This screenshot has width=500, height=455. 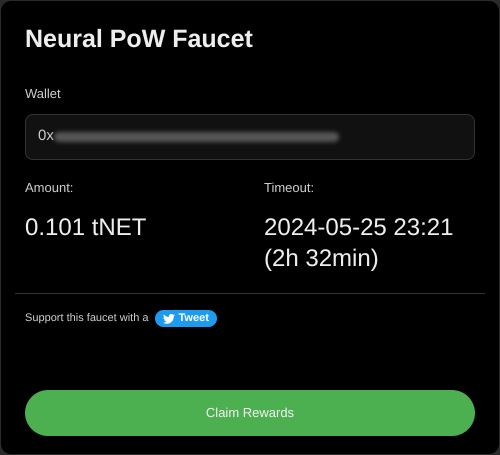 I want to click on claim-rewards-button: Claim Rewards, so click(x=250, y=413).